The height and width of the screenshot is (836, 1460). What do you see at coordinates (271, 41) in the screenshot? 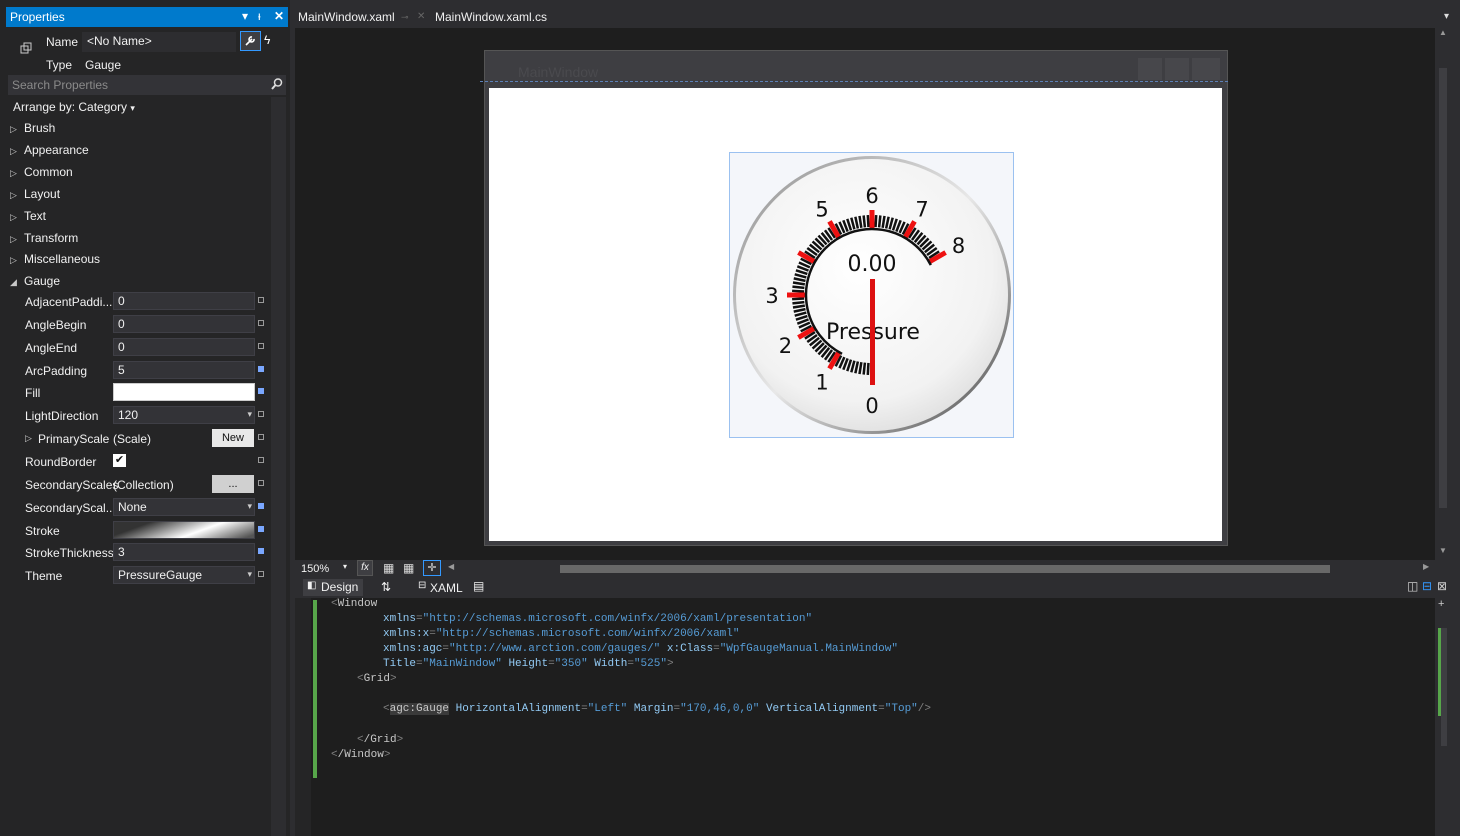
I see `lightning-events-icon: ϟ` at bounding box center [271, 41].